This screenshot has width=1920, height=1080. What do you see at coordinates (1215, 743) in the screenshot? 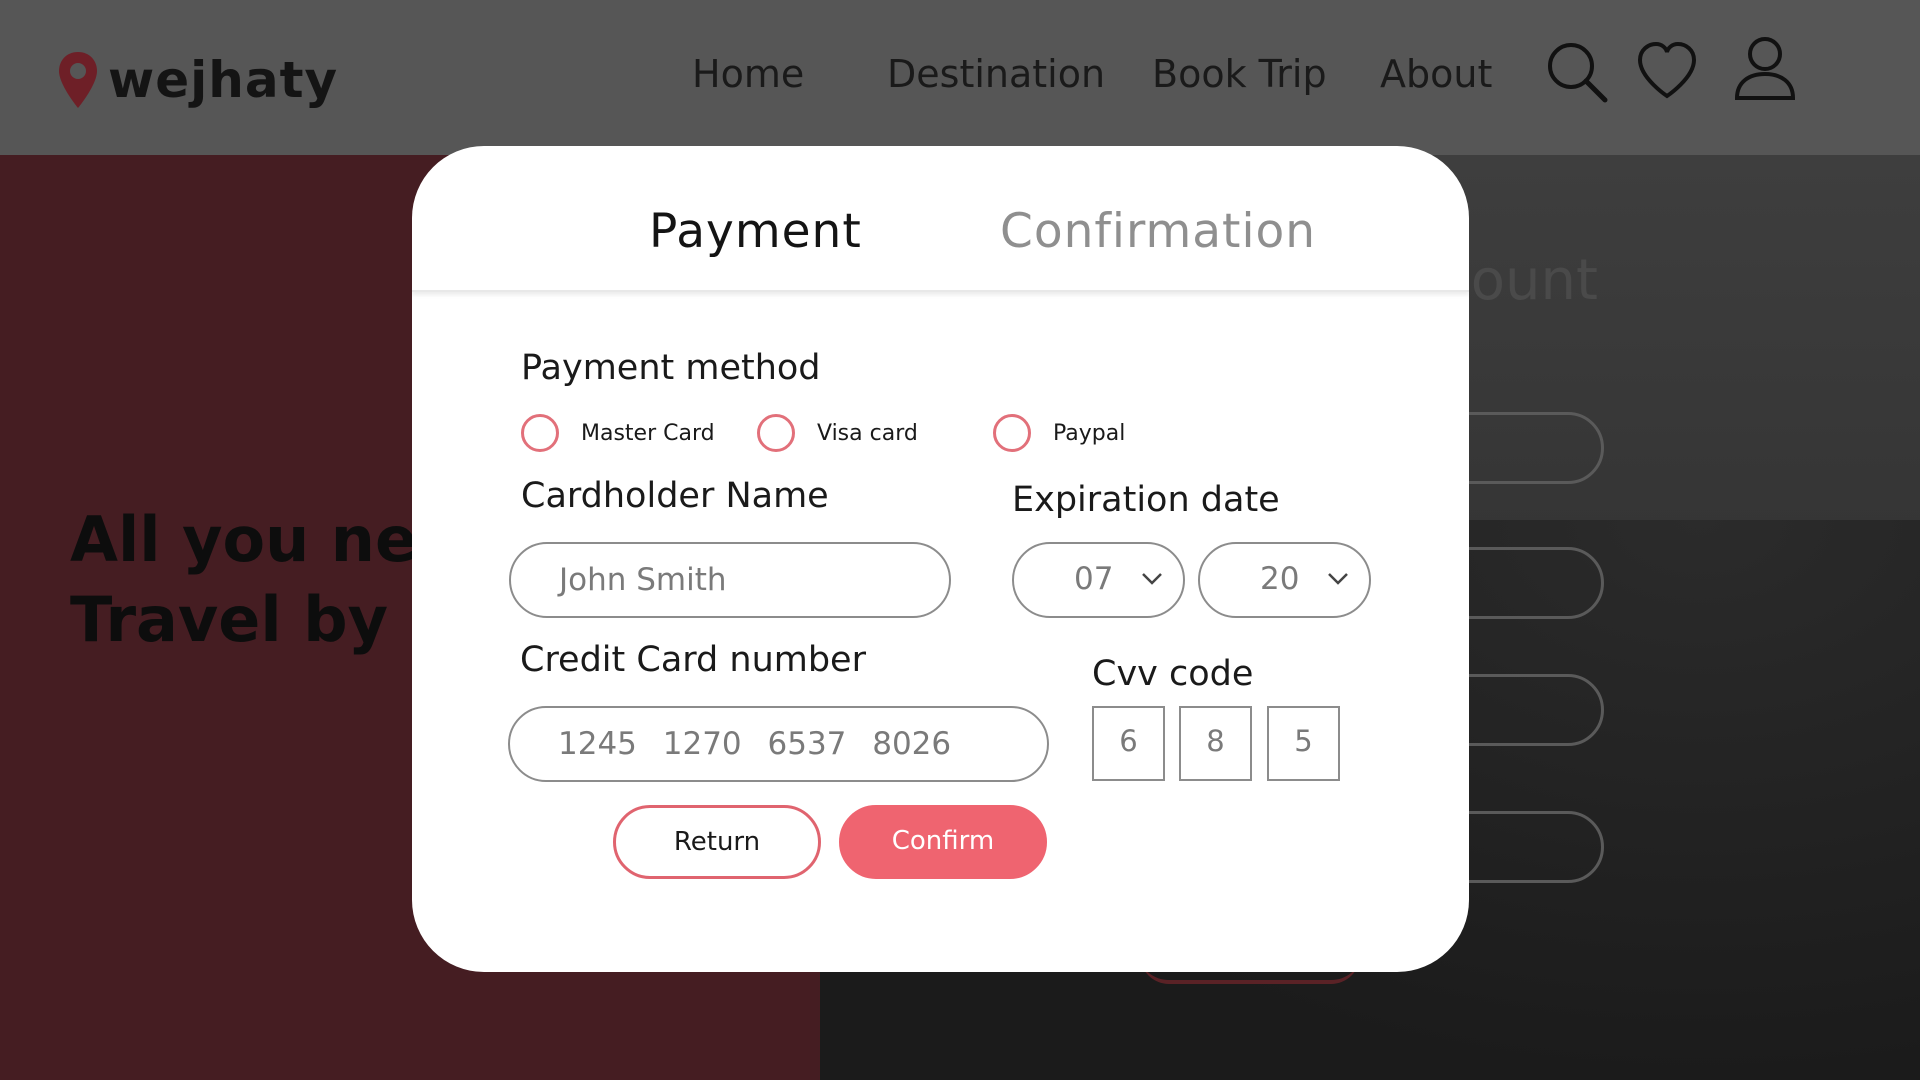
I see `cvv-digit-2: 8` at bounding box center [1215, 743].